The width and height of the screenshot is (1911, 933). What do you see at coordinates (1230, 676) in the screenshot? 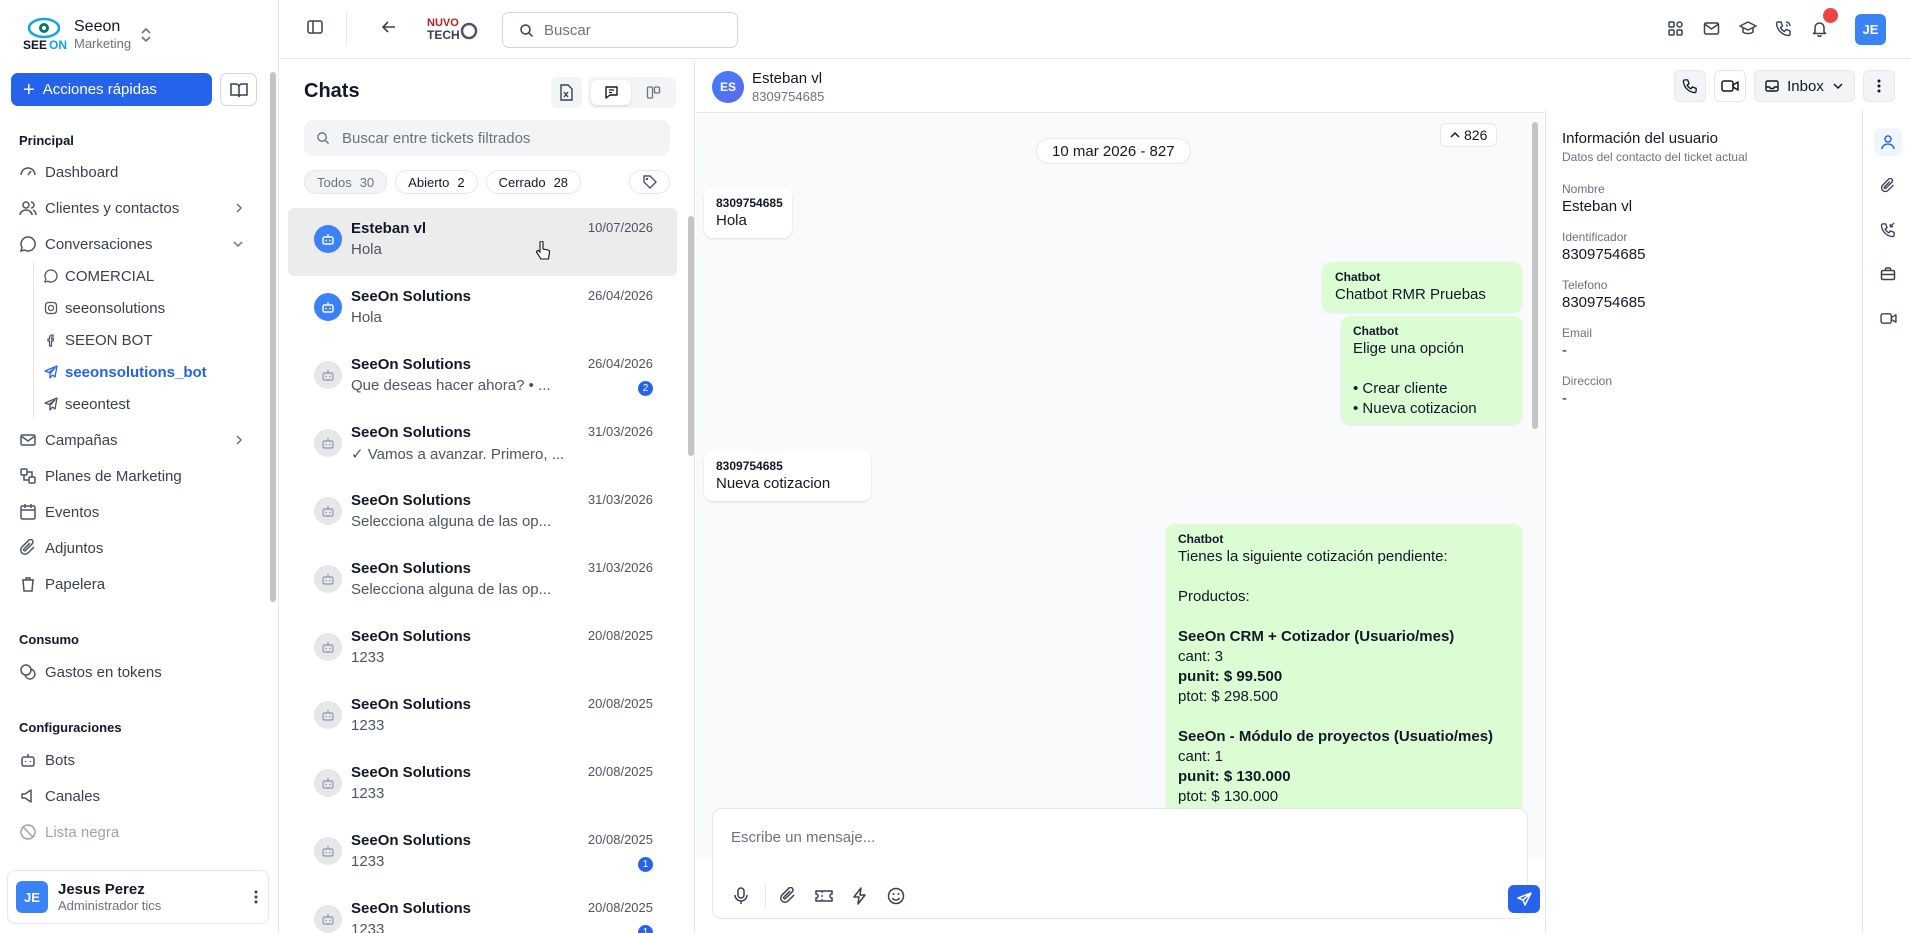
I see `message-text: punit: $ 99.500` at bounding box center [1230, 676].